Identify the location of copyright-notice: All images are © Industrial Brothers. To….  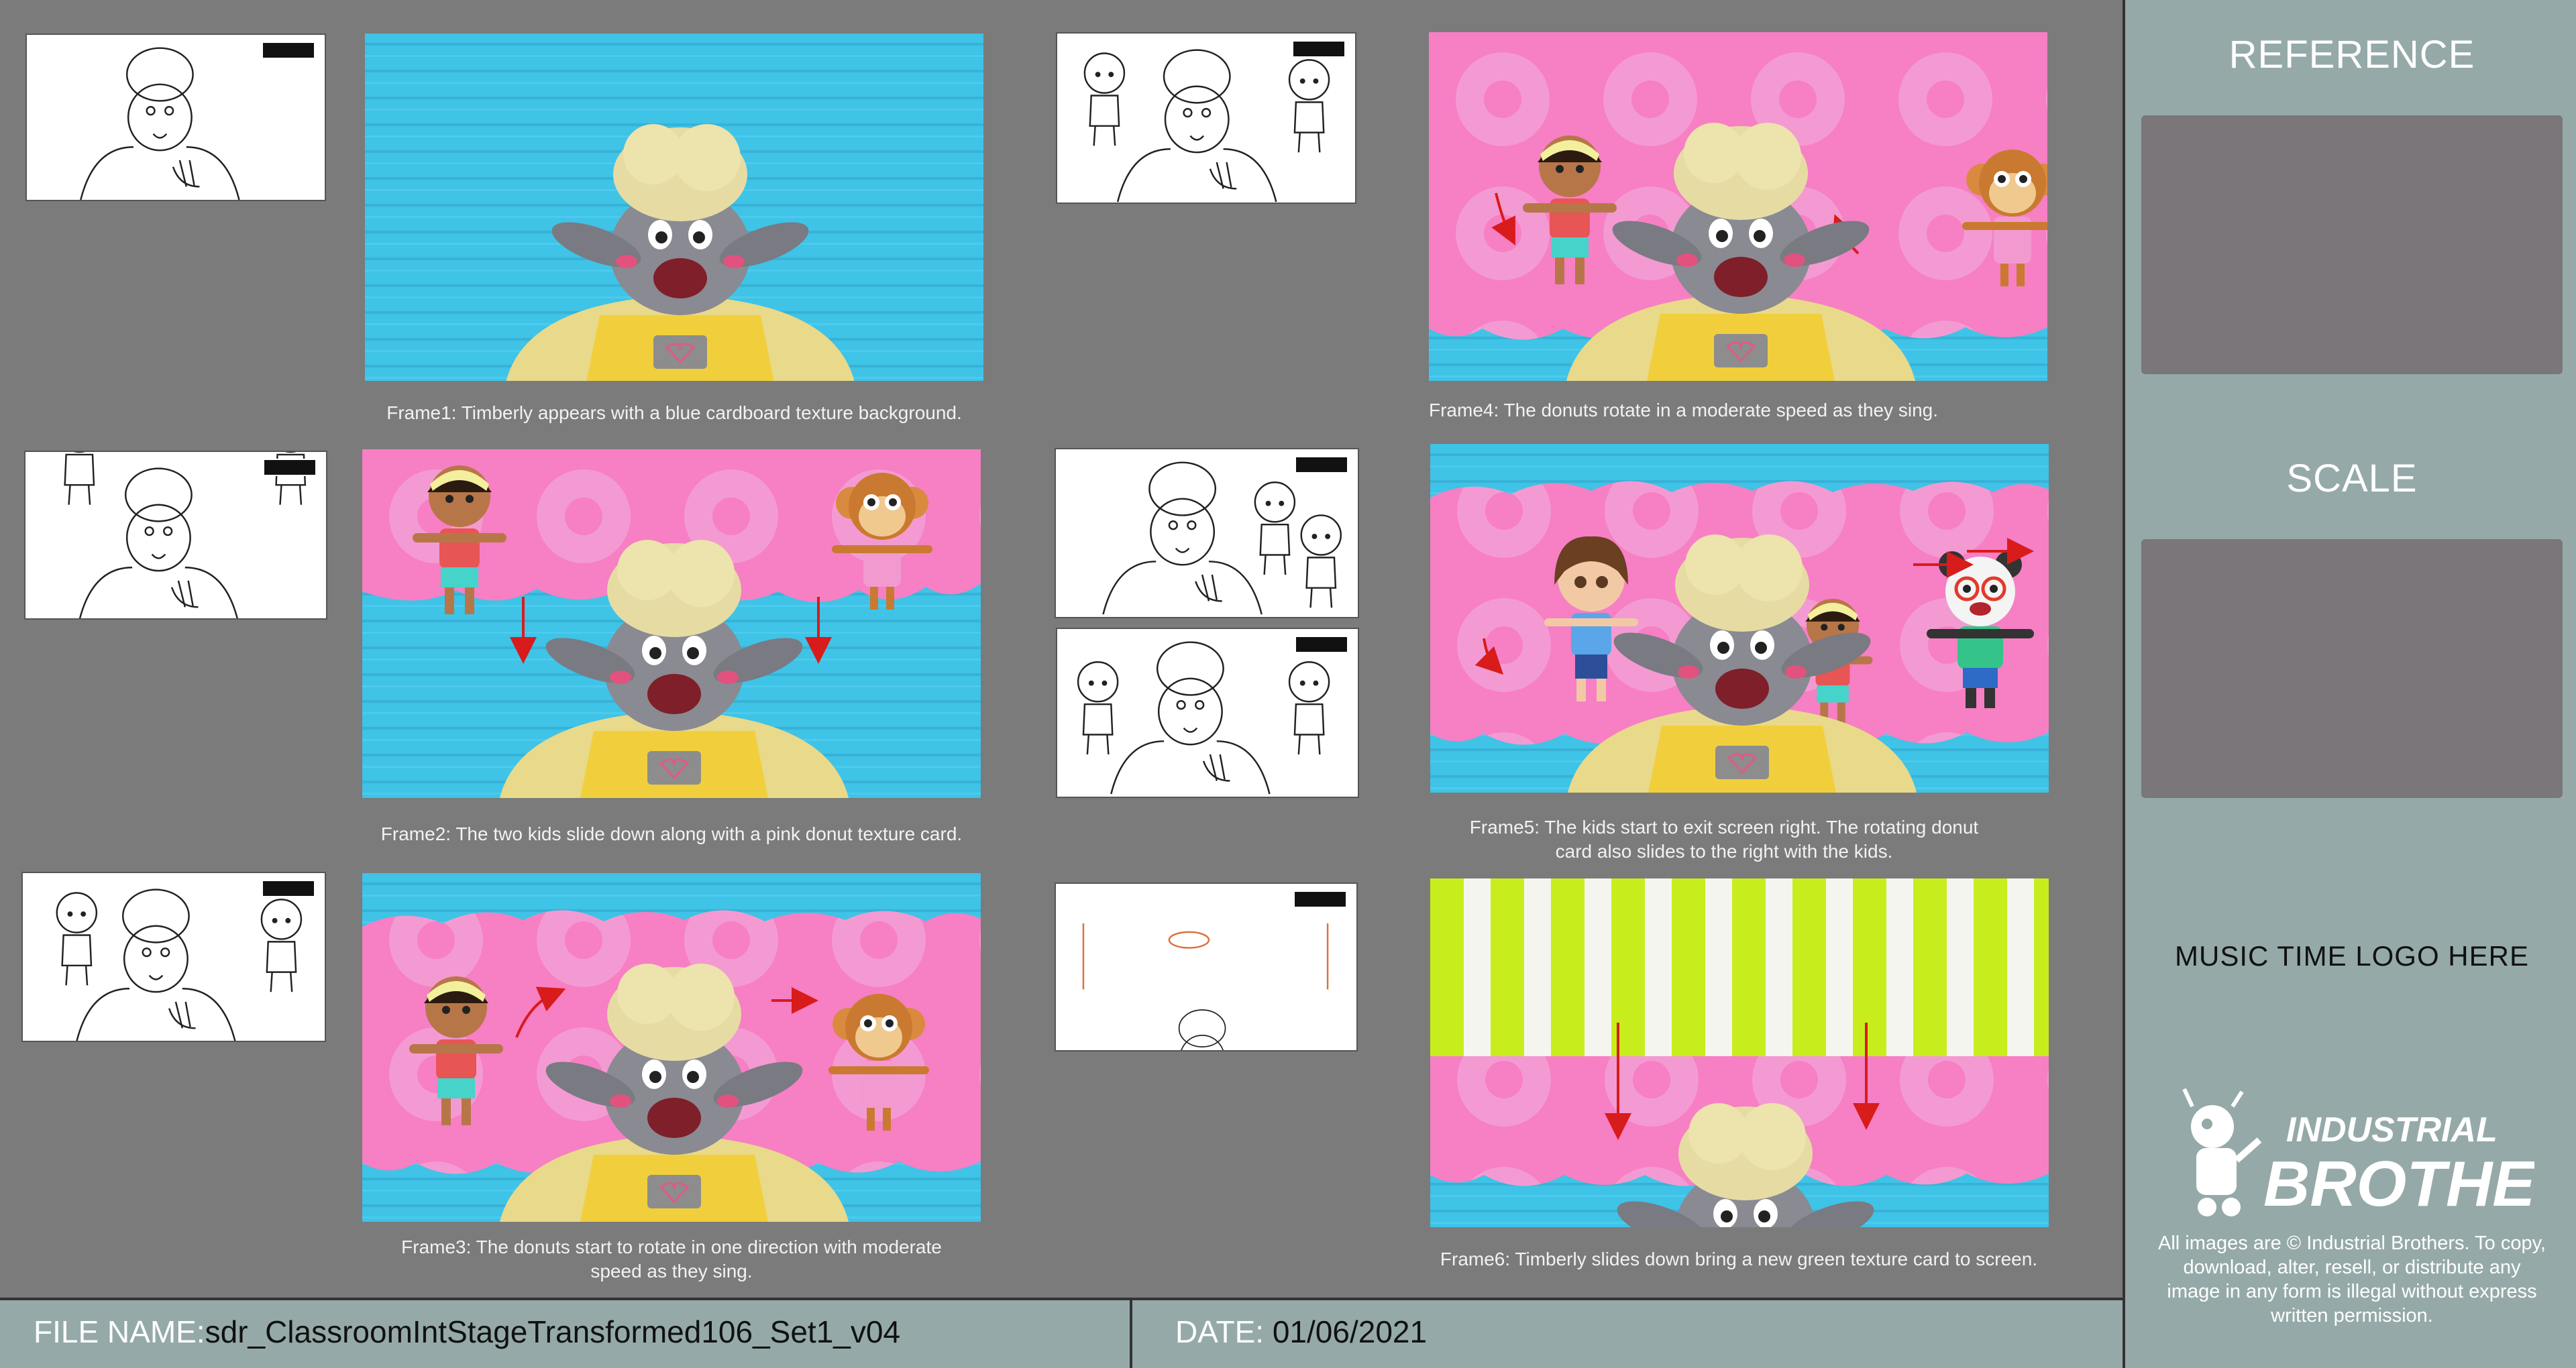
(2352, 1279).